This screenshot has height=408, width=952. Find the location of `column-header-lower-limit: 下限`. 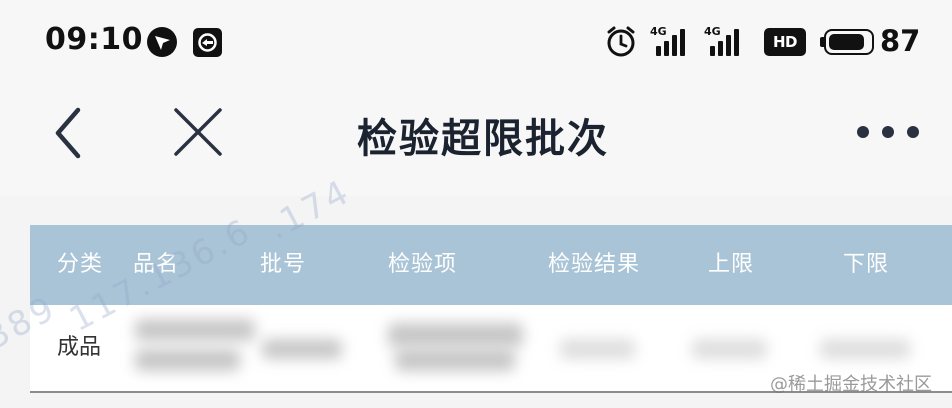

column-header-lower-limit: 下限 is located at coordinates (866, 264).